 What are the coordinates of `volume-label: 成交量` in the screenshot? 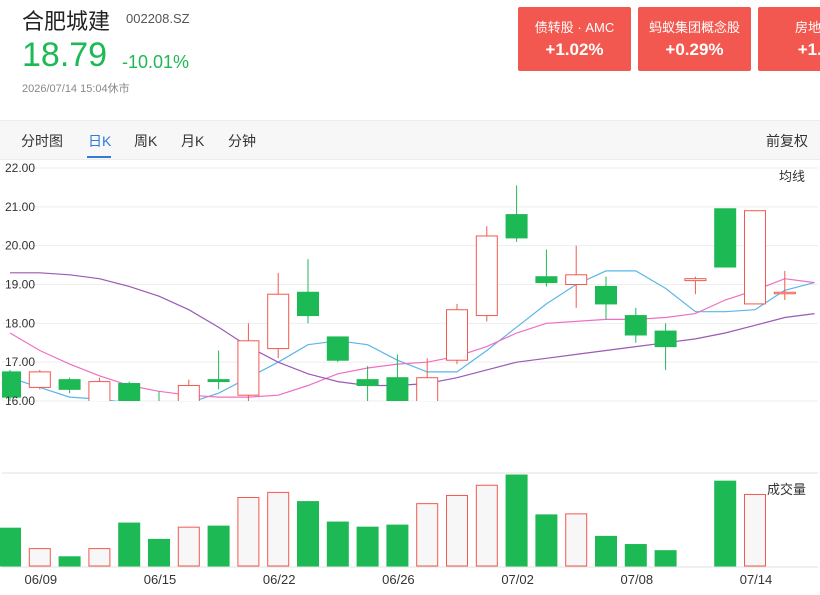 It's located at (786, 489).